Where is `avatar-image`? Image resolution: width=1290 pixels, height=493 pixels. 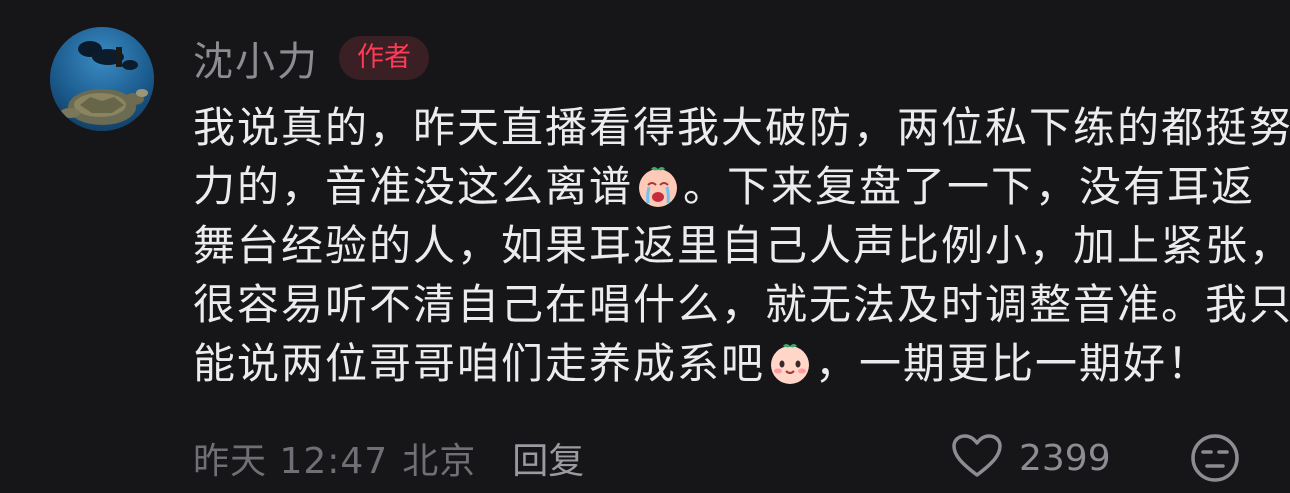
avatar-image is located at coordinates (102, 79).